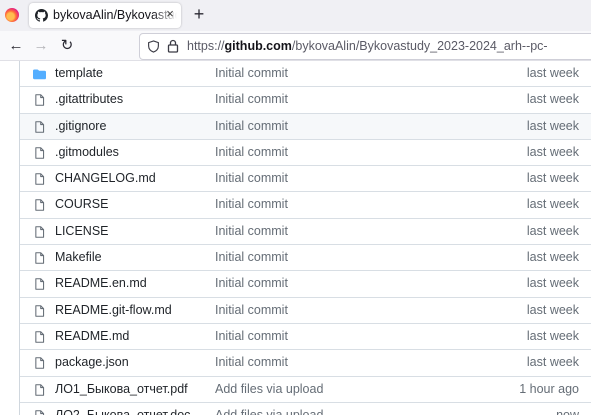  What do you see at coordinates (78, 257) in the screenshot?
I see `file-name-link: Makefile` at bounding box center [78, 257].